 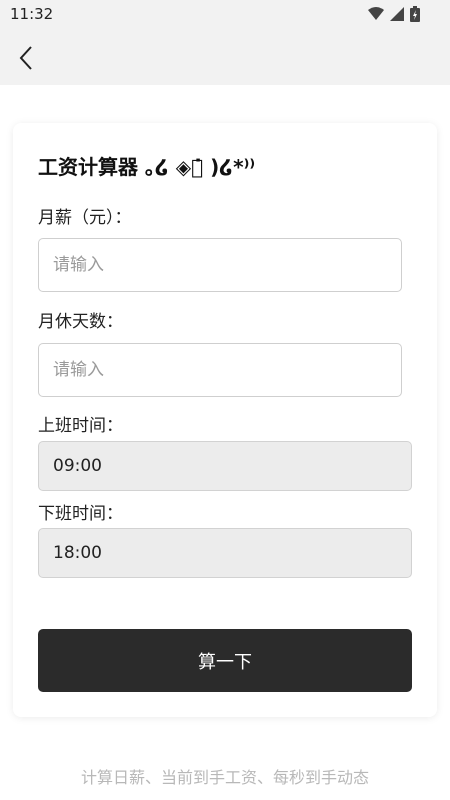 I want to click on end-time-field: 18:00, so click(x=225, y=553).